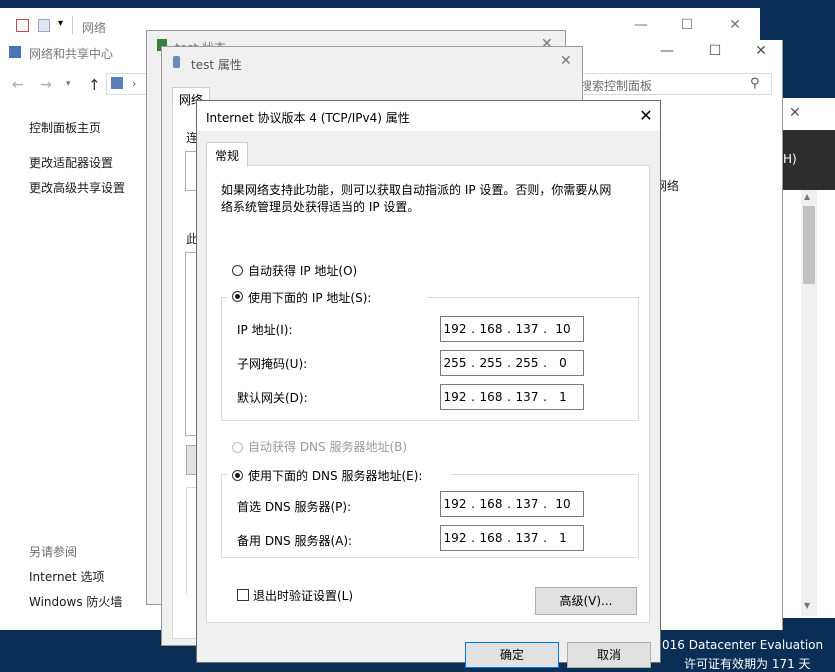 Image resolution: width=835 pixels, height=672 pixels. I want to click on sidebar-item-home: 控制面板主页, so click(65, 127).